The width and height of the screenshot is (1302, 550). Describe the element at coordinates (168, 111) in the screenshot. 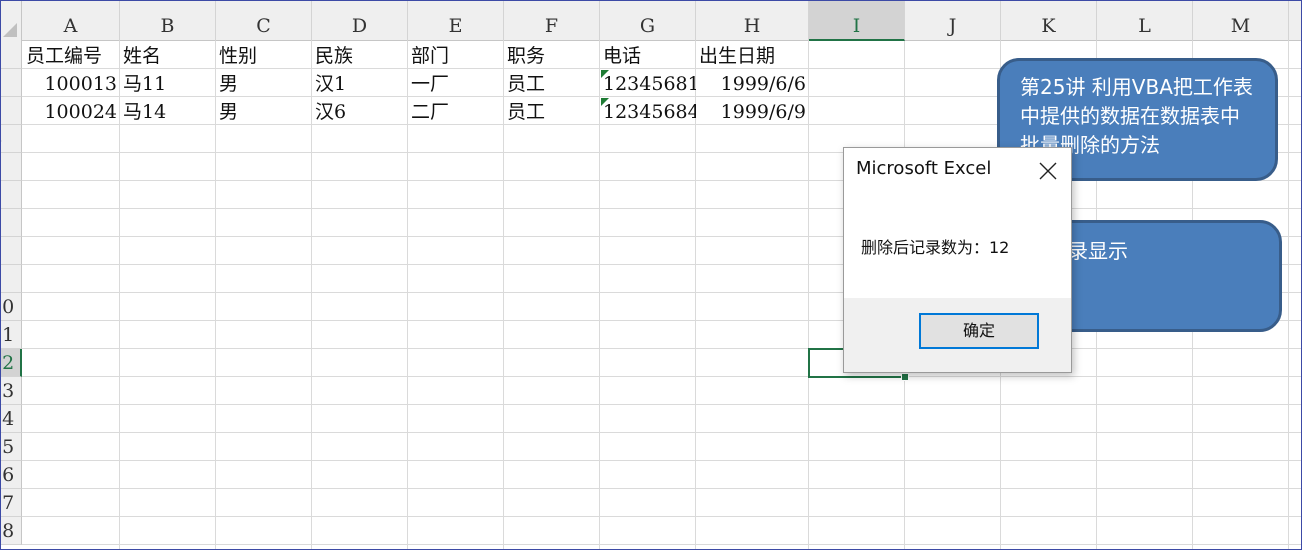

I see `cell-b3: 马14` at that location.